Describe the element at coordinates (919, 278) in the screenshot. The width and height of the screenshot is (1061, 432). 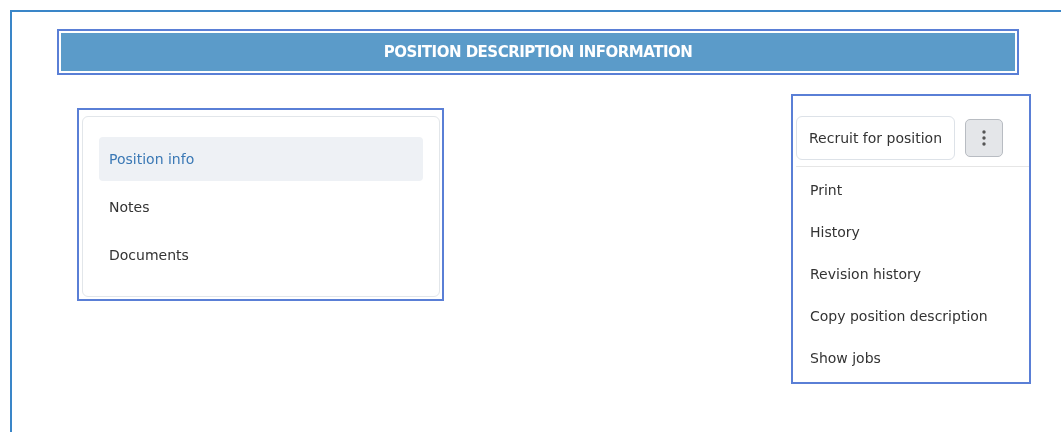
I see `menu-item: Revision history` at that location.